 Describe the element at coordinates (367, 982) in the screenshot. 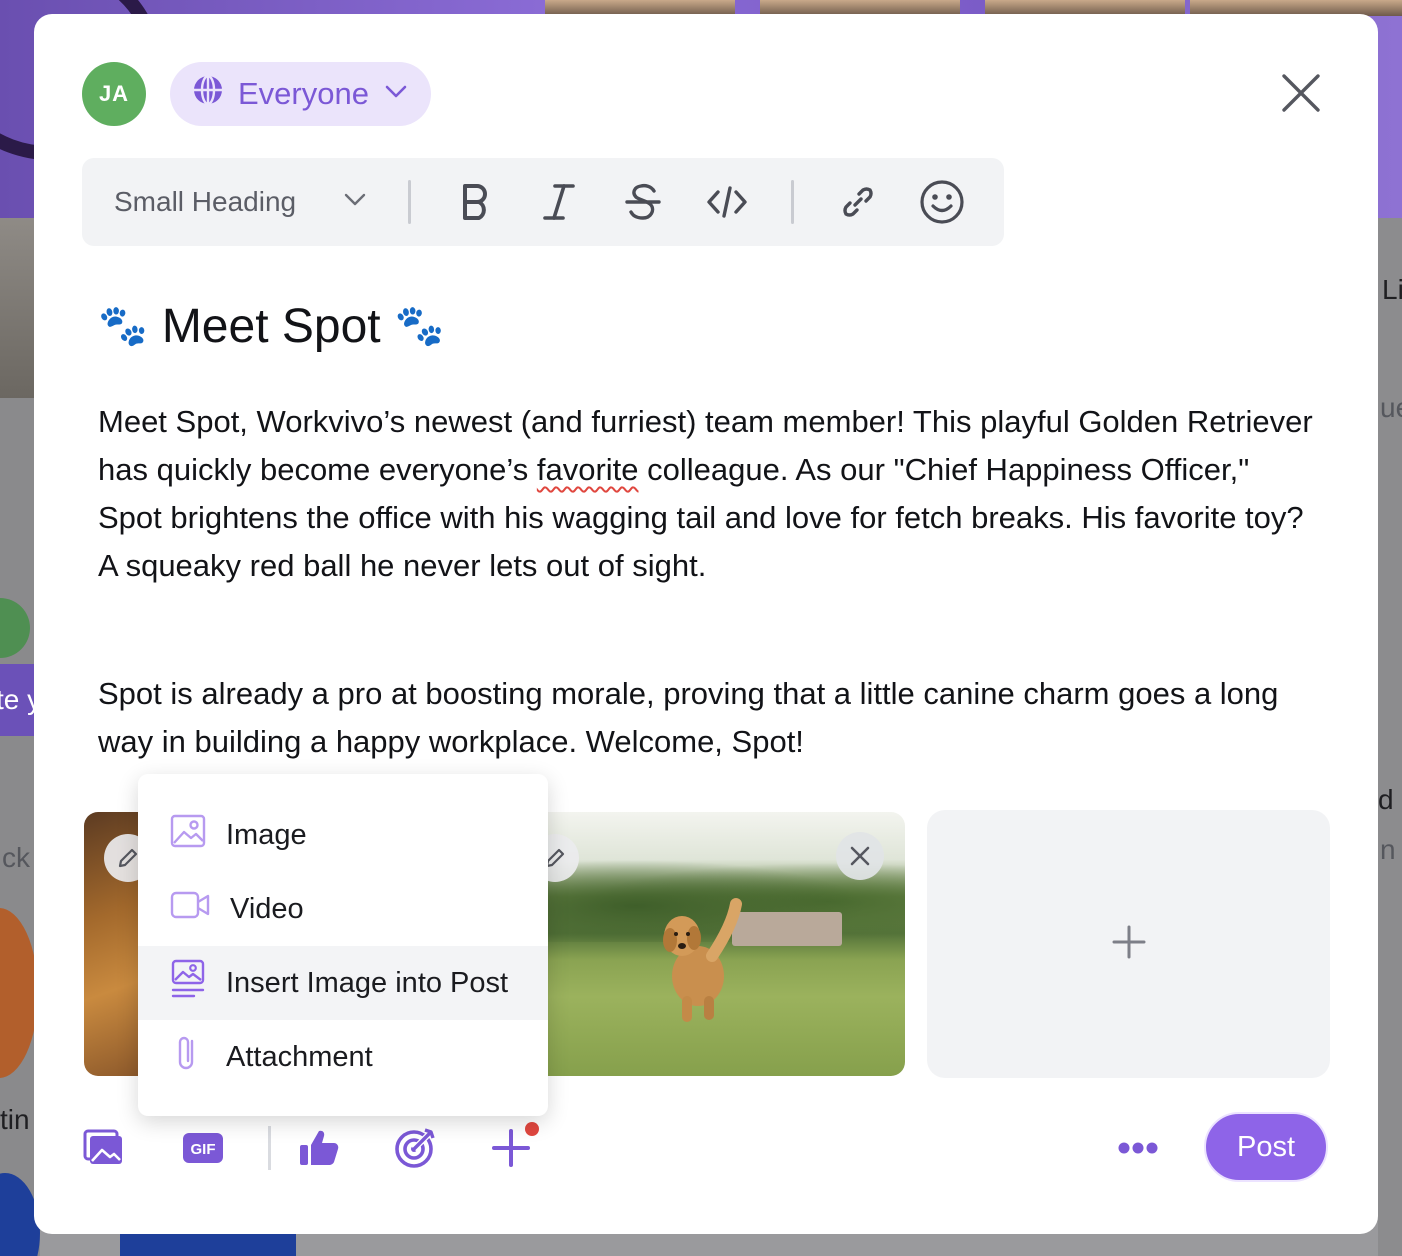

I see `menu-item-label: Insert Image into Post` at that location.